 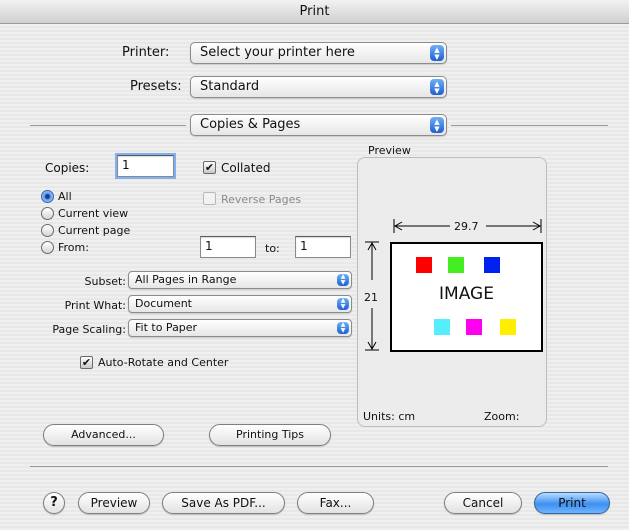 What do you see at coordinates (89, 329) in the screenshot?
I see `page-scaling-label: Page Scaling:` at bounding box center [89, 329].